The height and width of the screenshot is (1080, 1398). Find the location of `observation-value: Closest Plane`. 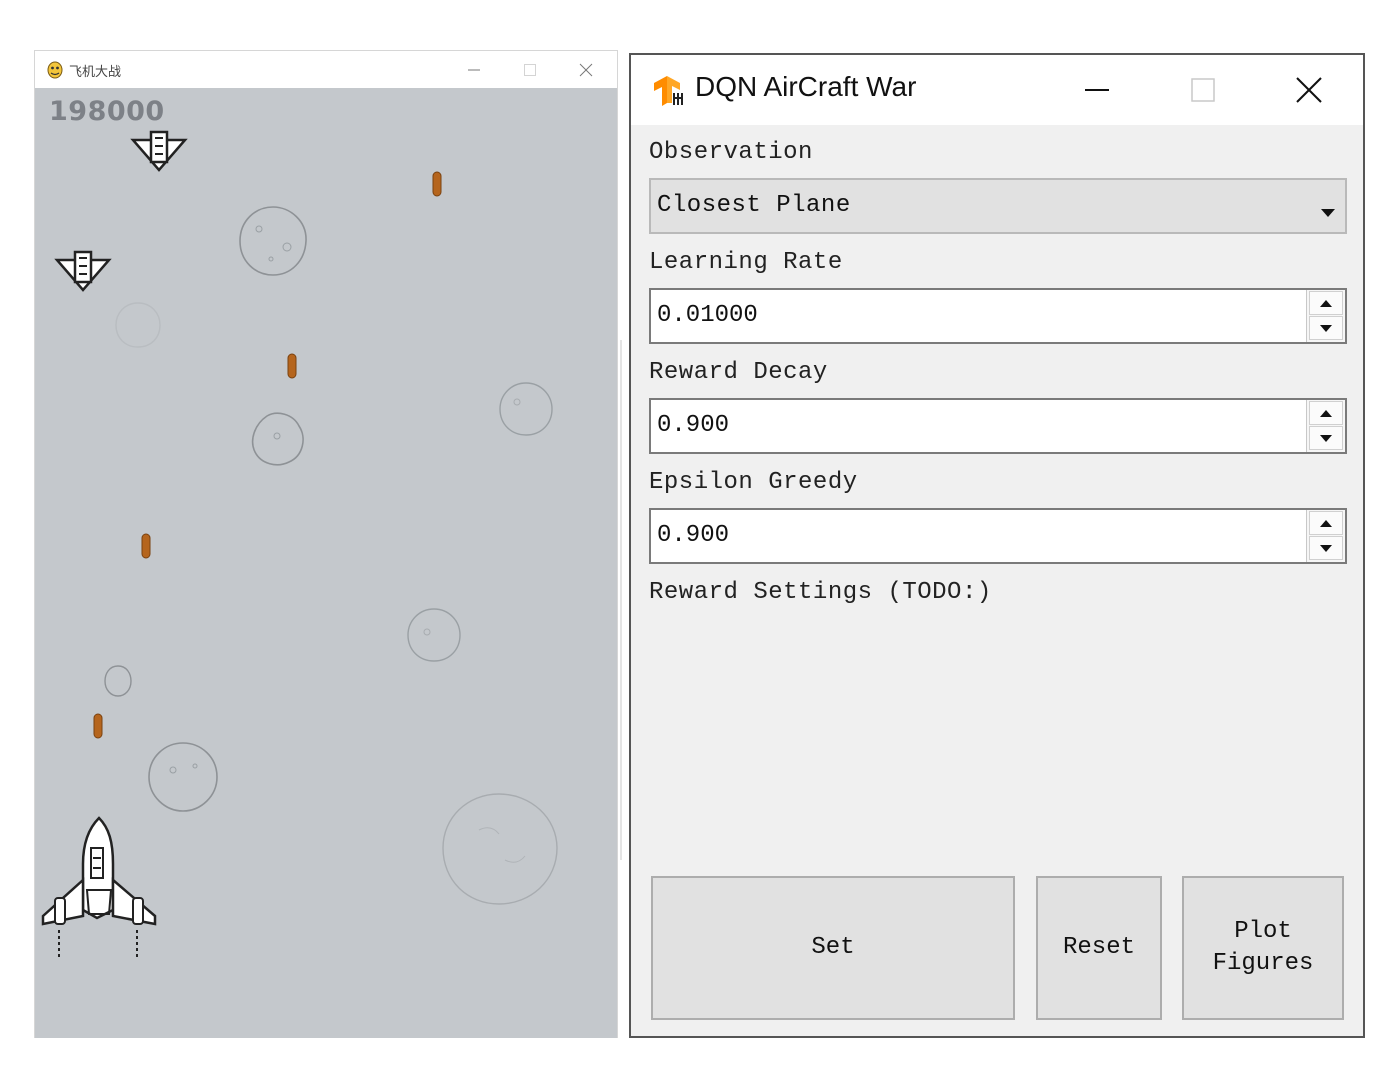

observation-value: Closest Plane is located at coordinates (754, 205).